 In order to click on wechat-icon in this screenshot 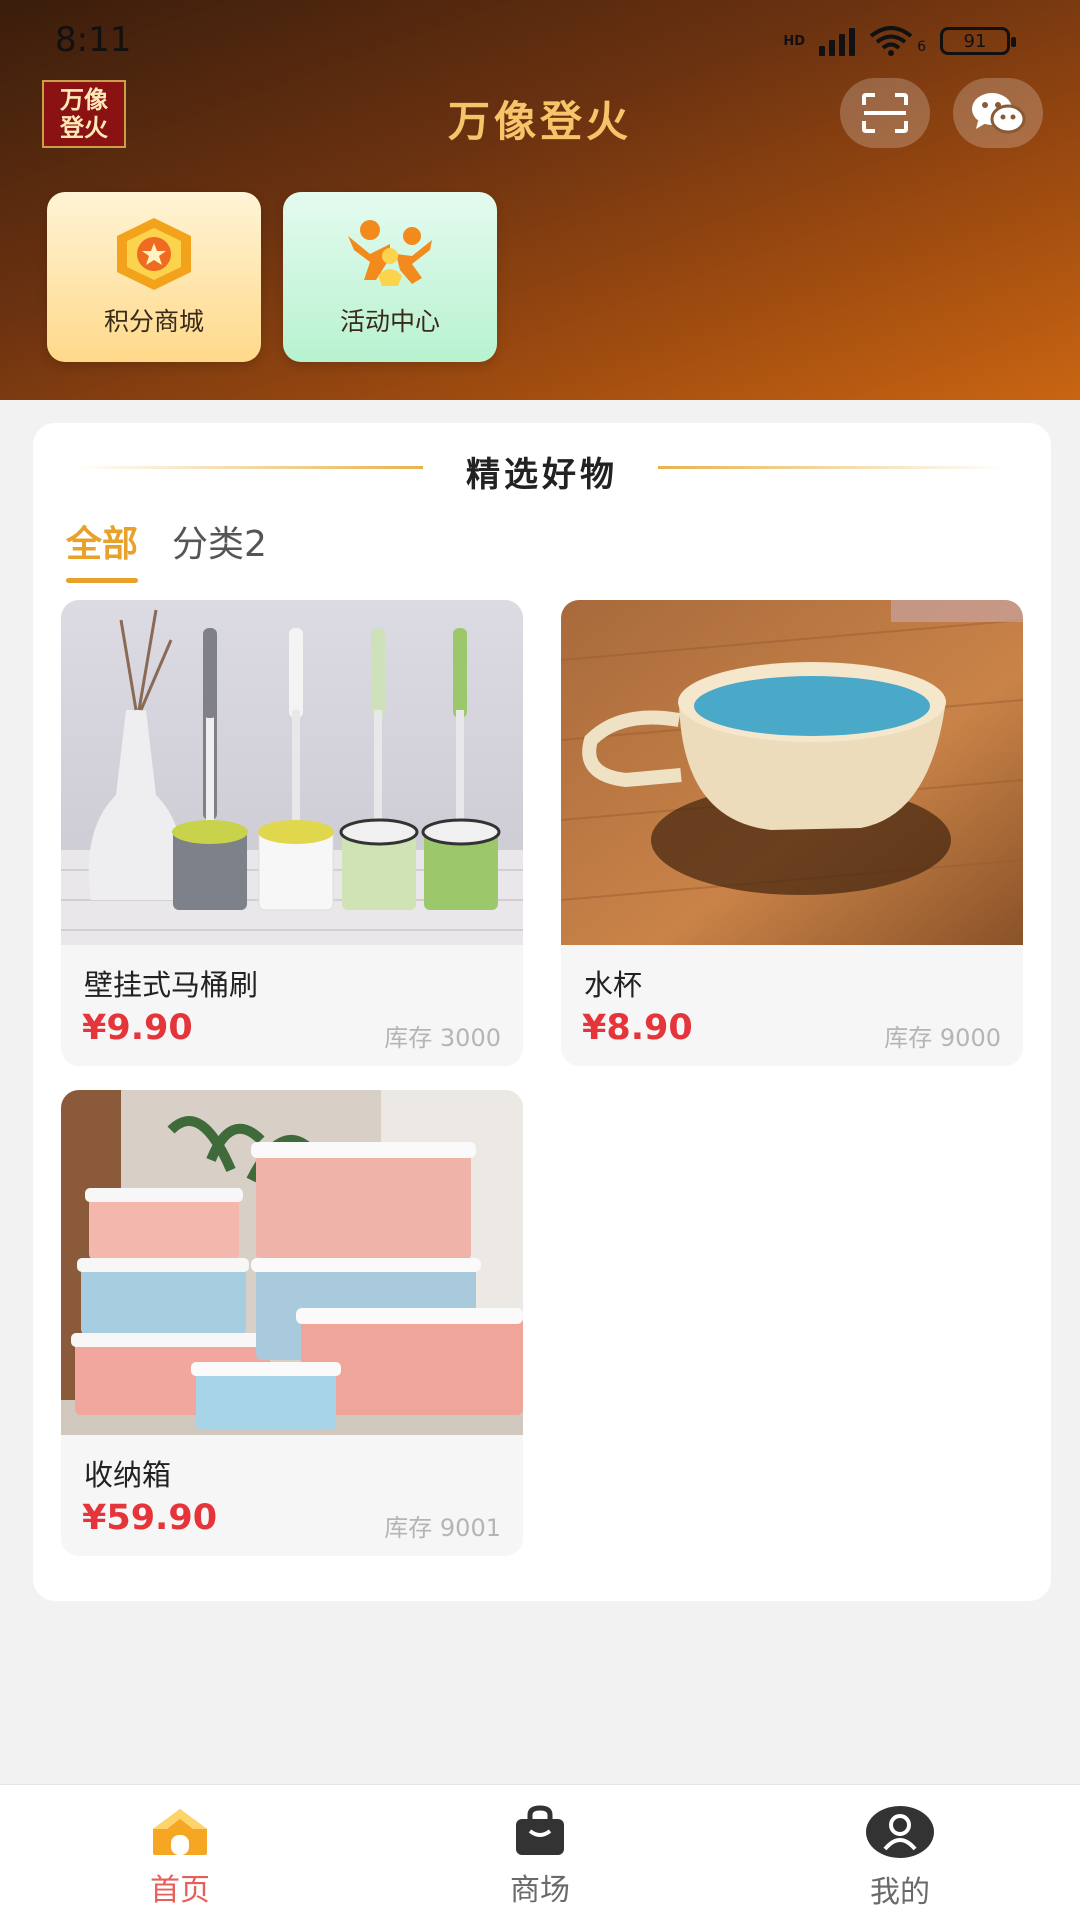, I will do `click(999, 113)`.